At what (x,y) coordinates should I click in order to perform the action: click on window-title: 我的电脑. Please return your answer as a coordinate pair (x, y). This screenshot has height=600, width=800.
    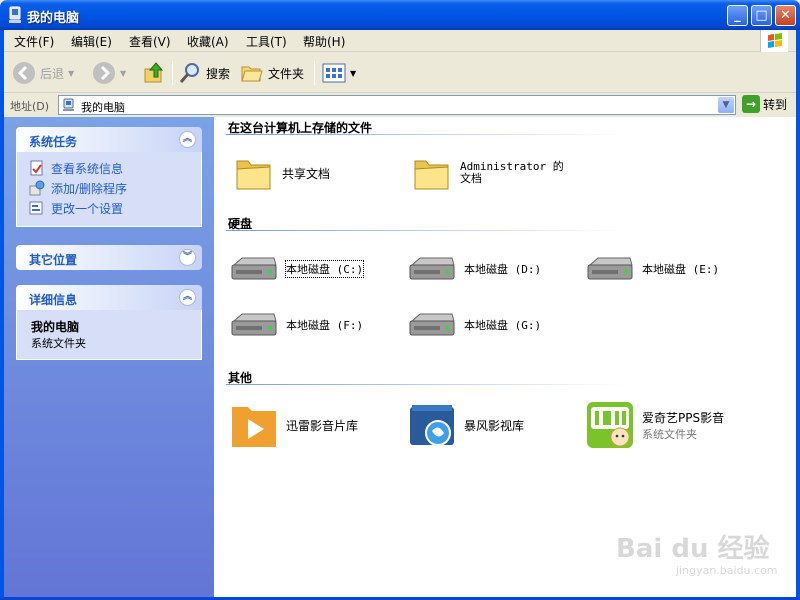
    Looking at the image, I should click on (53, 18).